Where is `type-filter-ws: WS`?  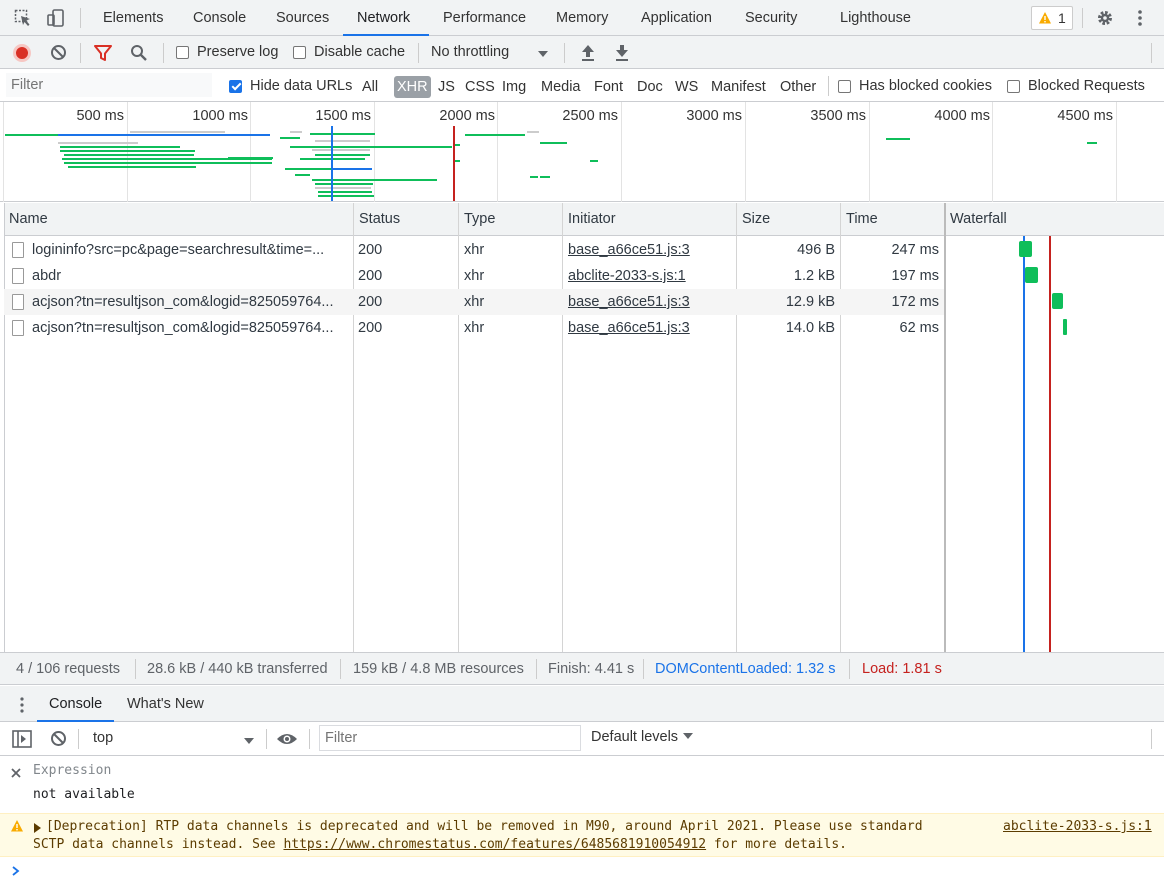 type-filter-ws: WS is located at coordinates (686, 87).